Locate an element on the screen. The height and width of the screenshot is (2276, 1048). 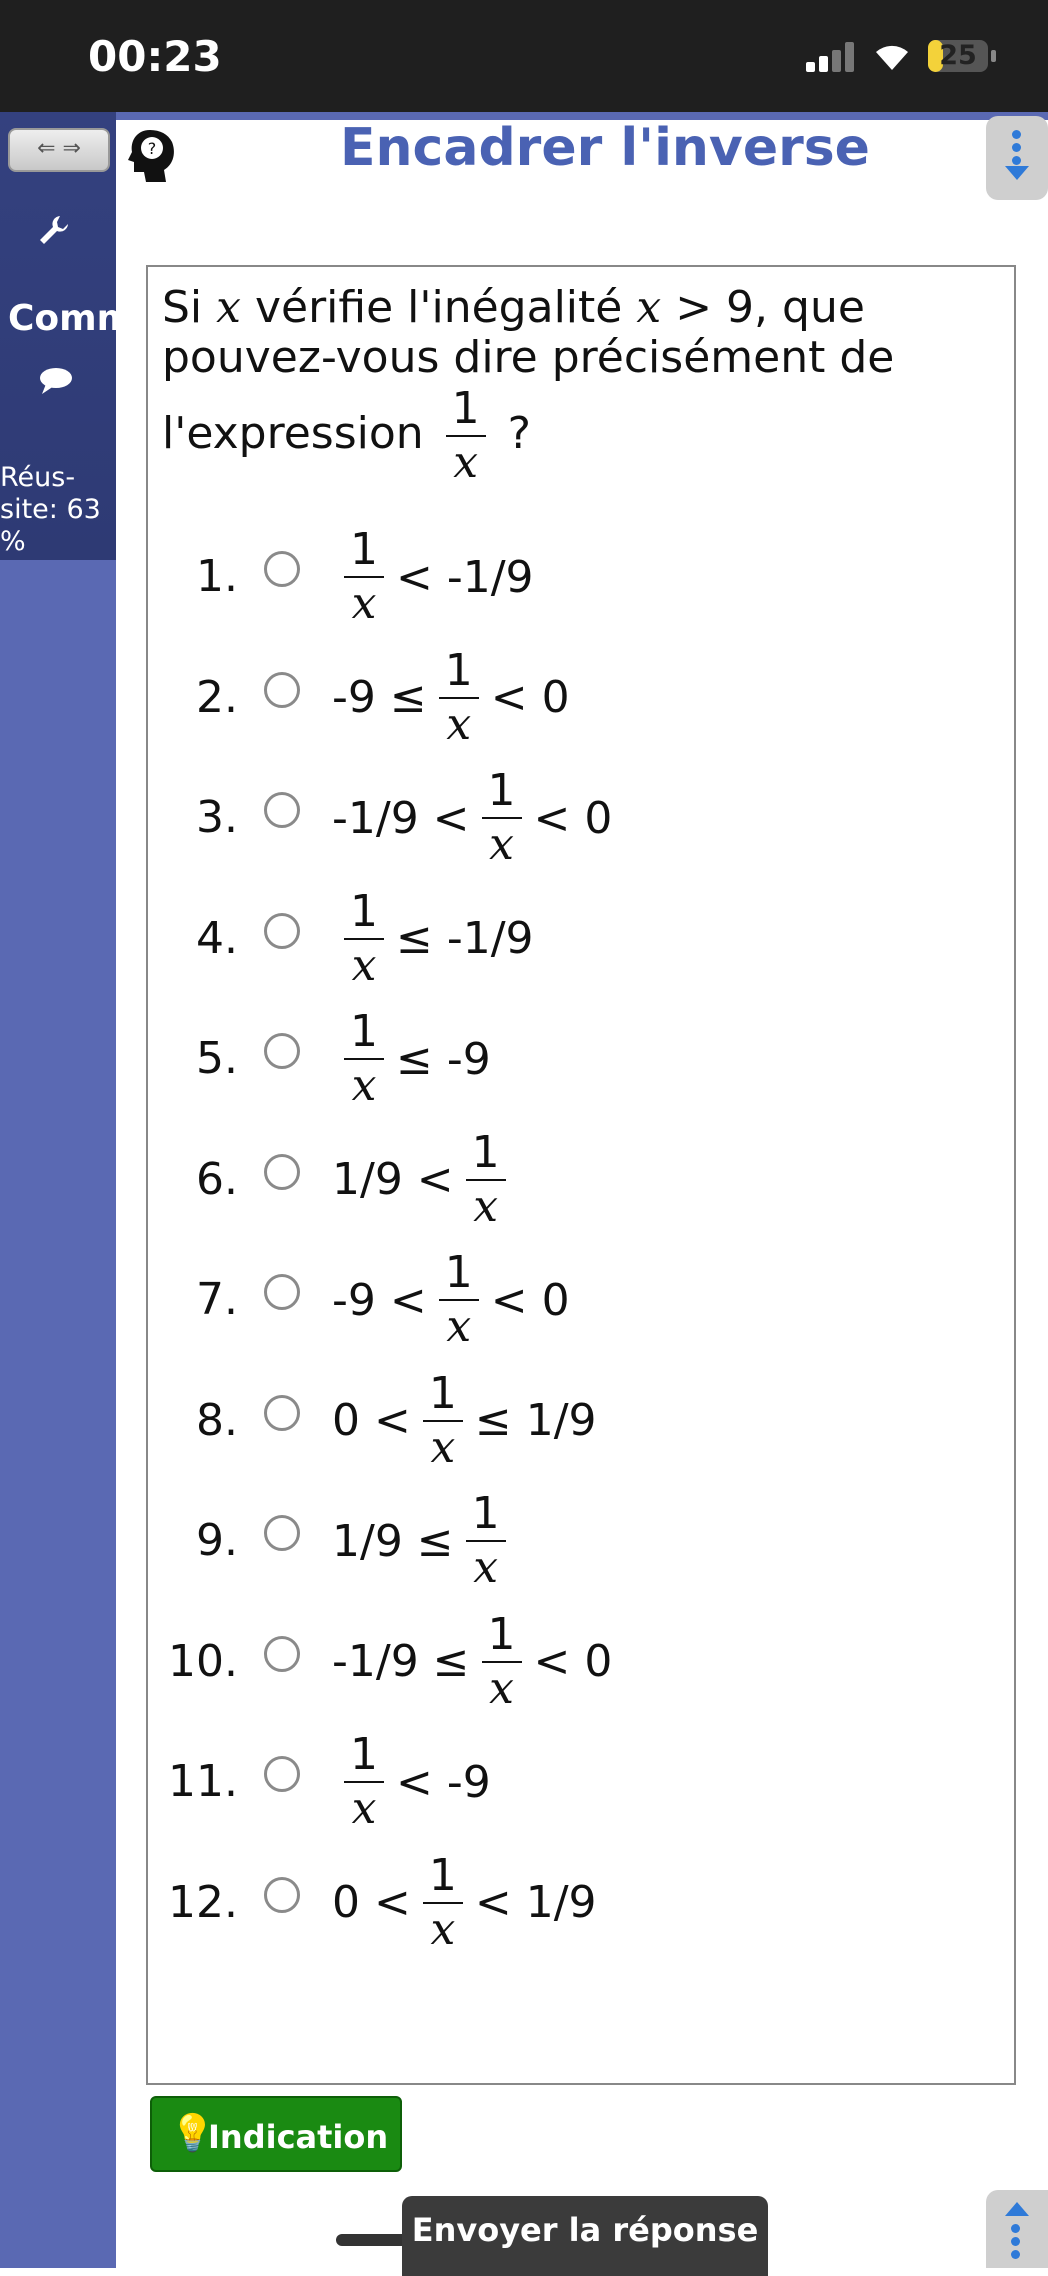
slider-handle is located at coordinates (373, 2240).